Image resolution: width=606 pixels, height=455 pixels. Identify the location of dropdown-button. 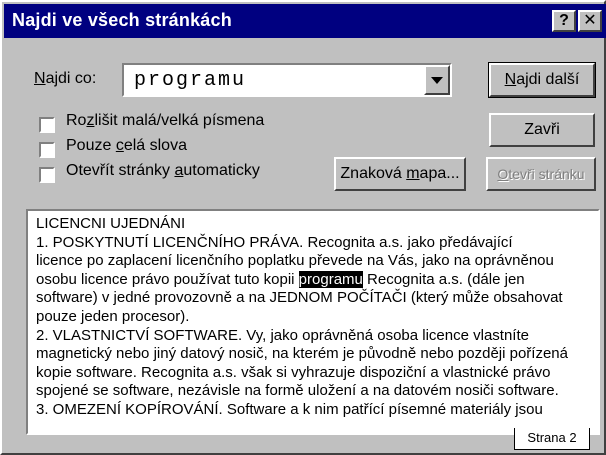
(437, 80).